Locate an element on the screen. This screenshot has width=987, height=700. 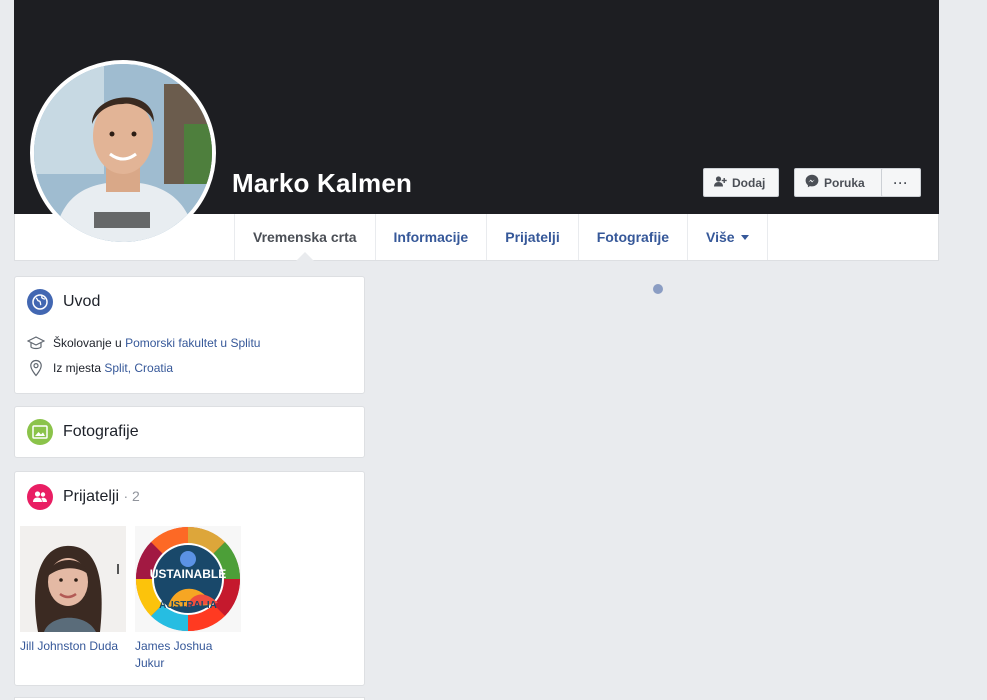
graduation-cap-icon is located at coordinates (36, 343).